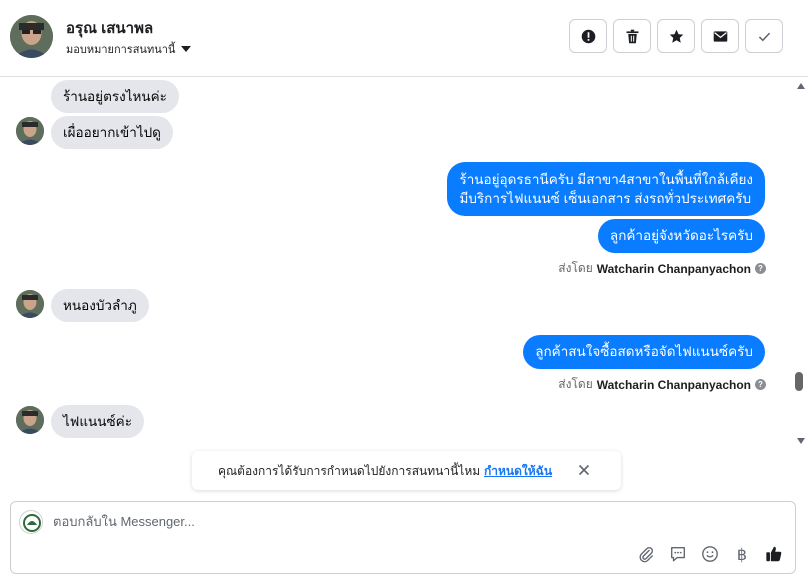 The width and height of the screenshot is (808, 586). I want to click on exclamation-icon, so click(588, 36).